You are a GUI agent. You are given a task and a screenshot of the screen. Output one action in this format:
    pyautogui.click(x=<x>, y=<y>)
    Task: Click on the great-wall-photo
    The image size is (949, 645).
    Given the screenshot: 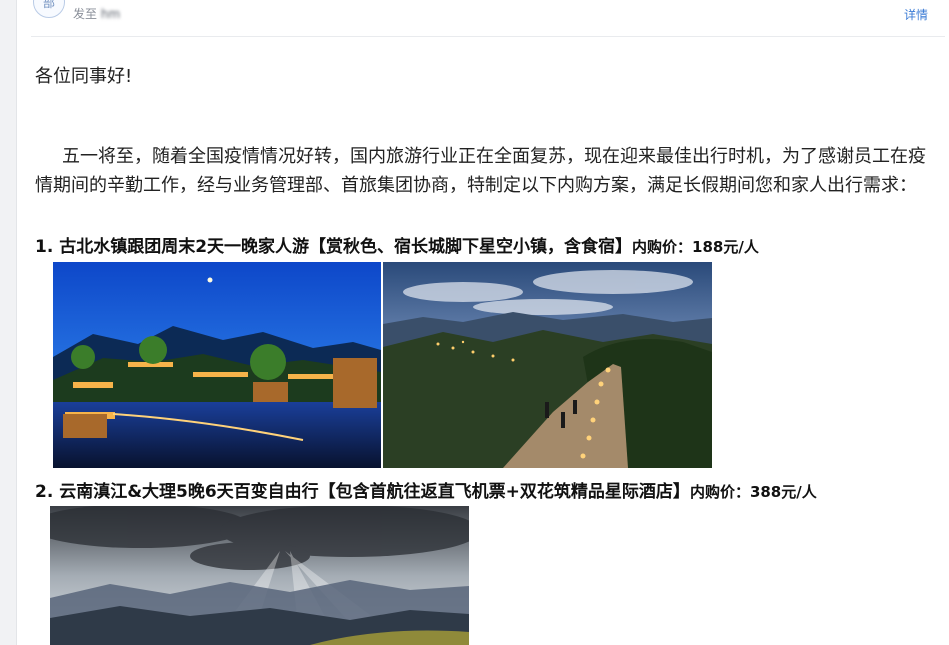 What is the action you would take?
    pyautogui.click(x=547, y=365)
    